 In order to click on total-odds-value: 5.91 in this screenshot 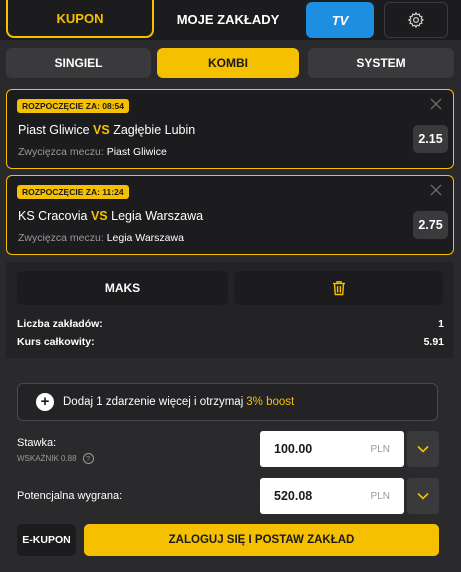, I will do `click(433, 342)`.